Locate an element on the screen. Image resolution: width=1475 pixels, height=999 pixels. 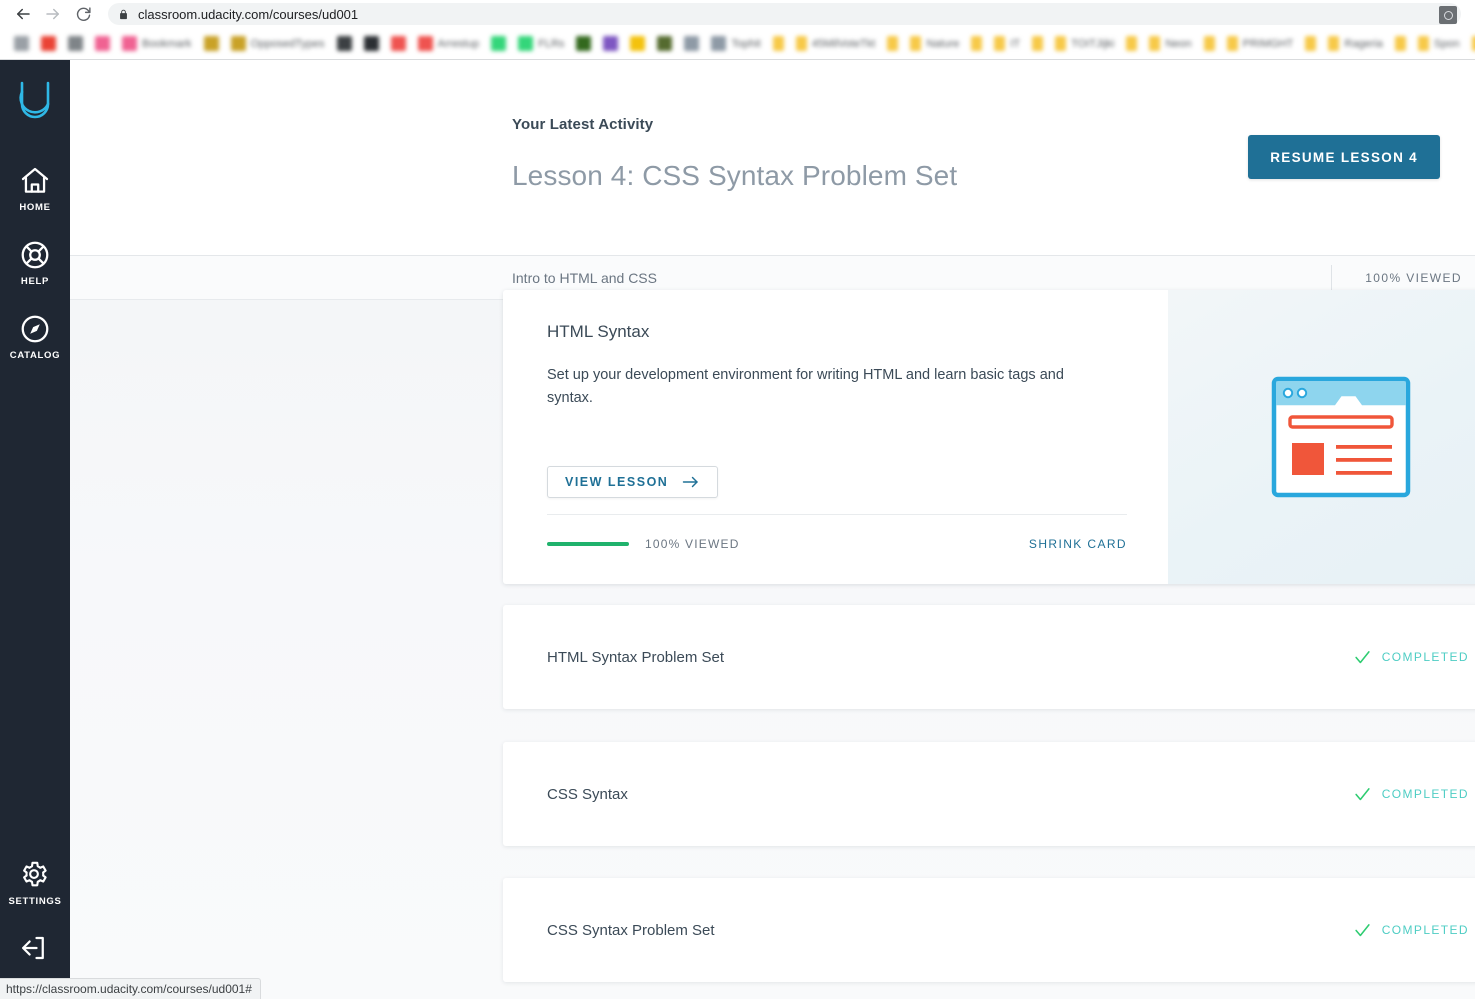
bookmark-item: Nature is located at coordinates (934, 44).